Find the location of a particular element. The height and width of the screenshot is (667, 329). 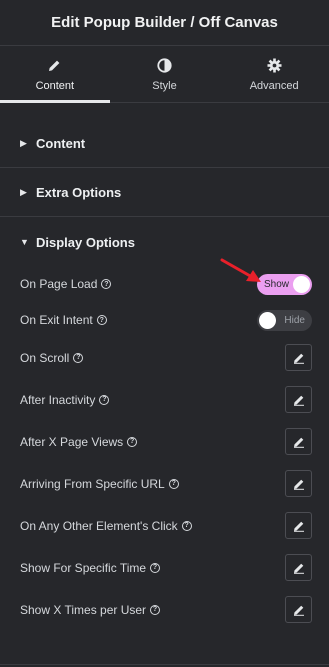

display-option-label: After Inactivity is located at coordinates (58, 399).